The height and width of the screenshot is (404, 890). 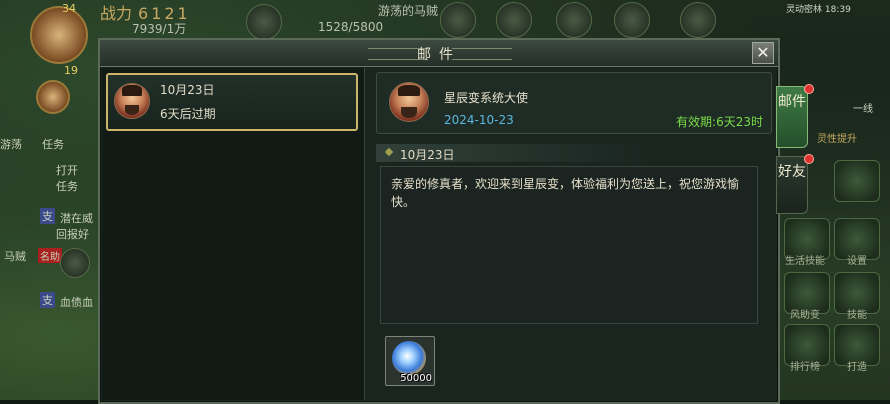 I want to click on sender-name: 星辰变系统大使, so click(x=486, y=98).